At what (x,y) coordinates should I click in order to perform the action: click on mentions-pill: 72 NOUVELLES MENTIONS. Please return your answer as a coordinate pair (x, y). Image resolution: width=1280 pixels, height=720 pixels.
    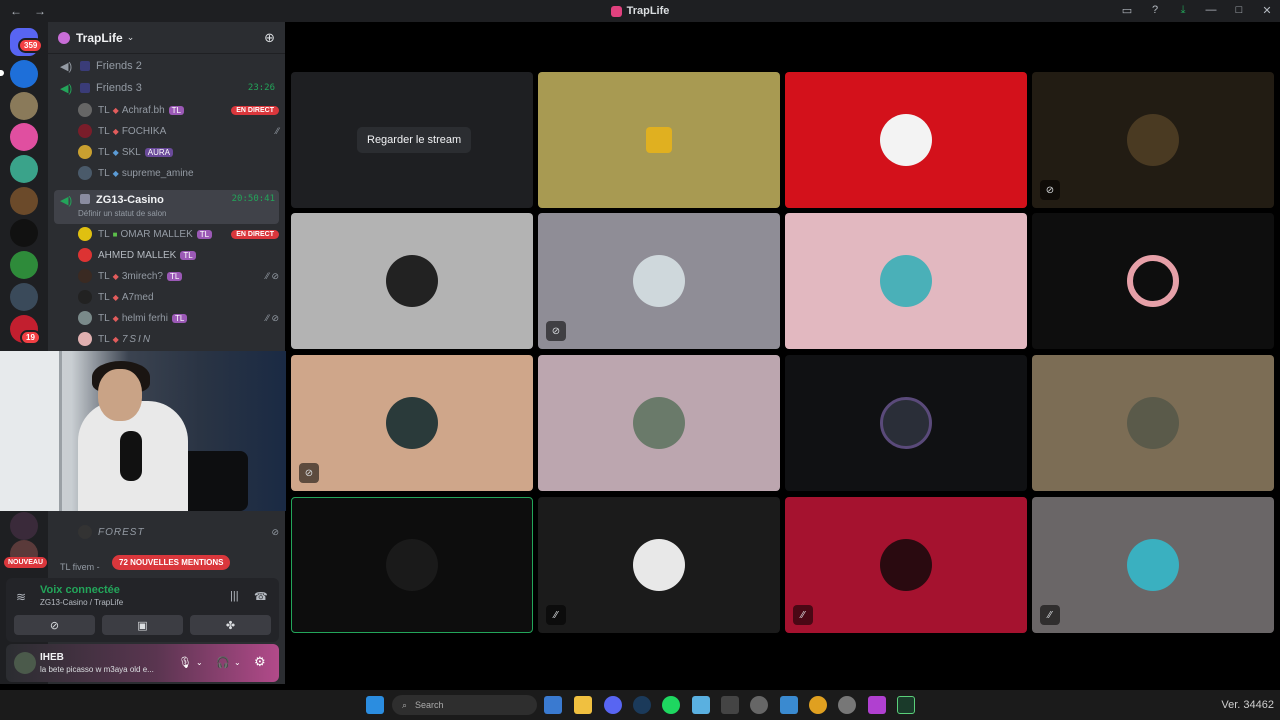
    Looking at the image, I should click on (171, 562).